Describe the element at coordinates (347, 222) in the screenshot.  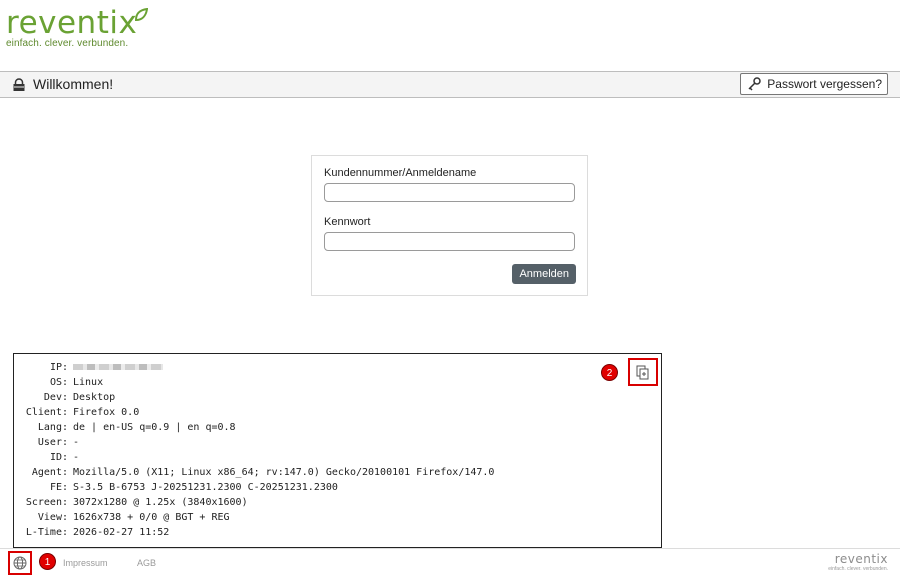
I see `password-label: Kennwort` at that location.